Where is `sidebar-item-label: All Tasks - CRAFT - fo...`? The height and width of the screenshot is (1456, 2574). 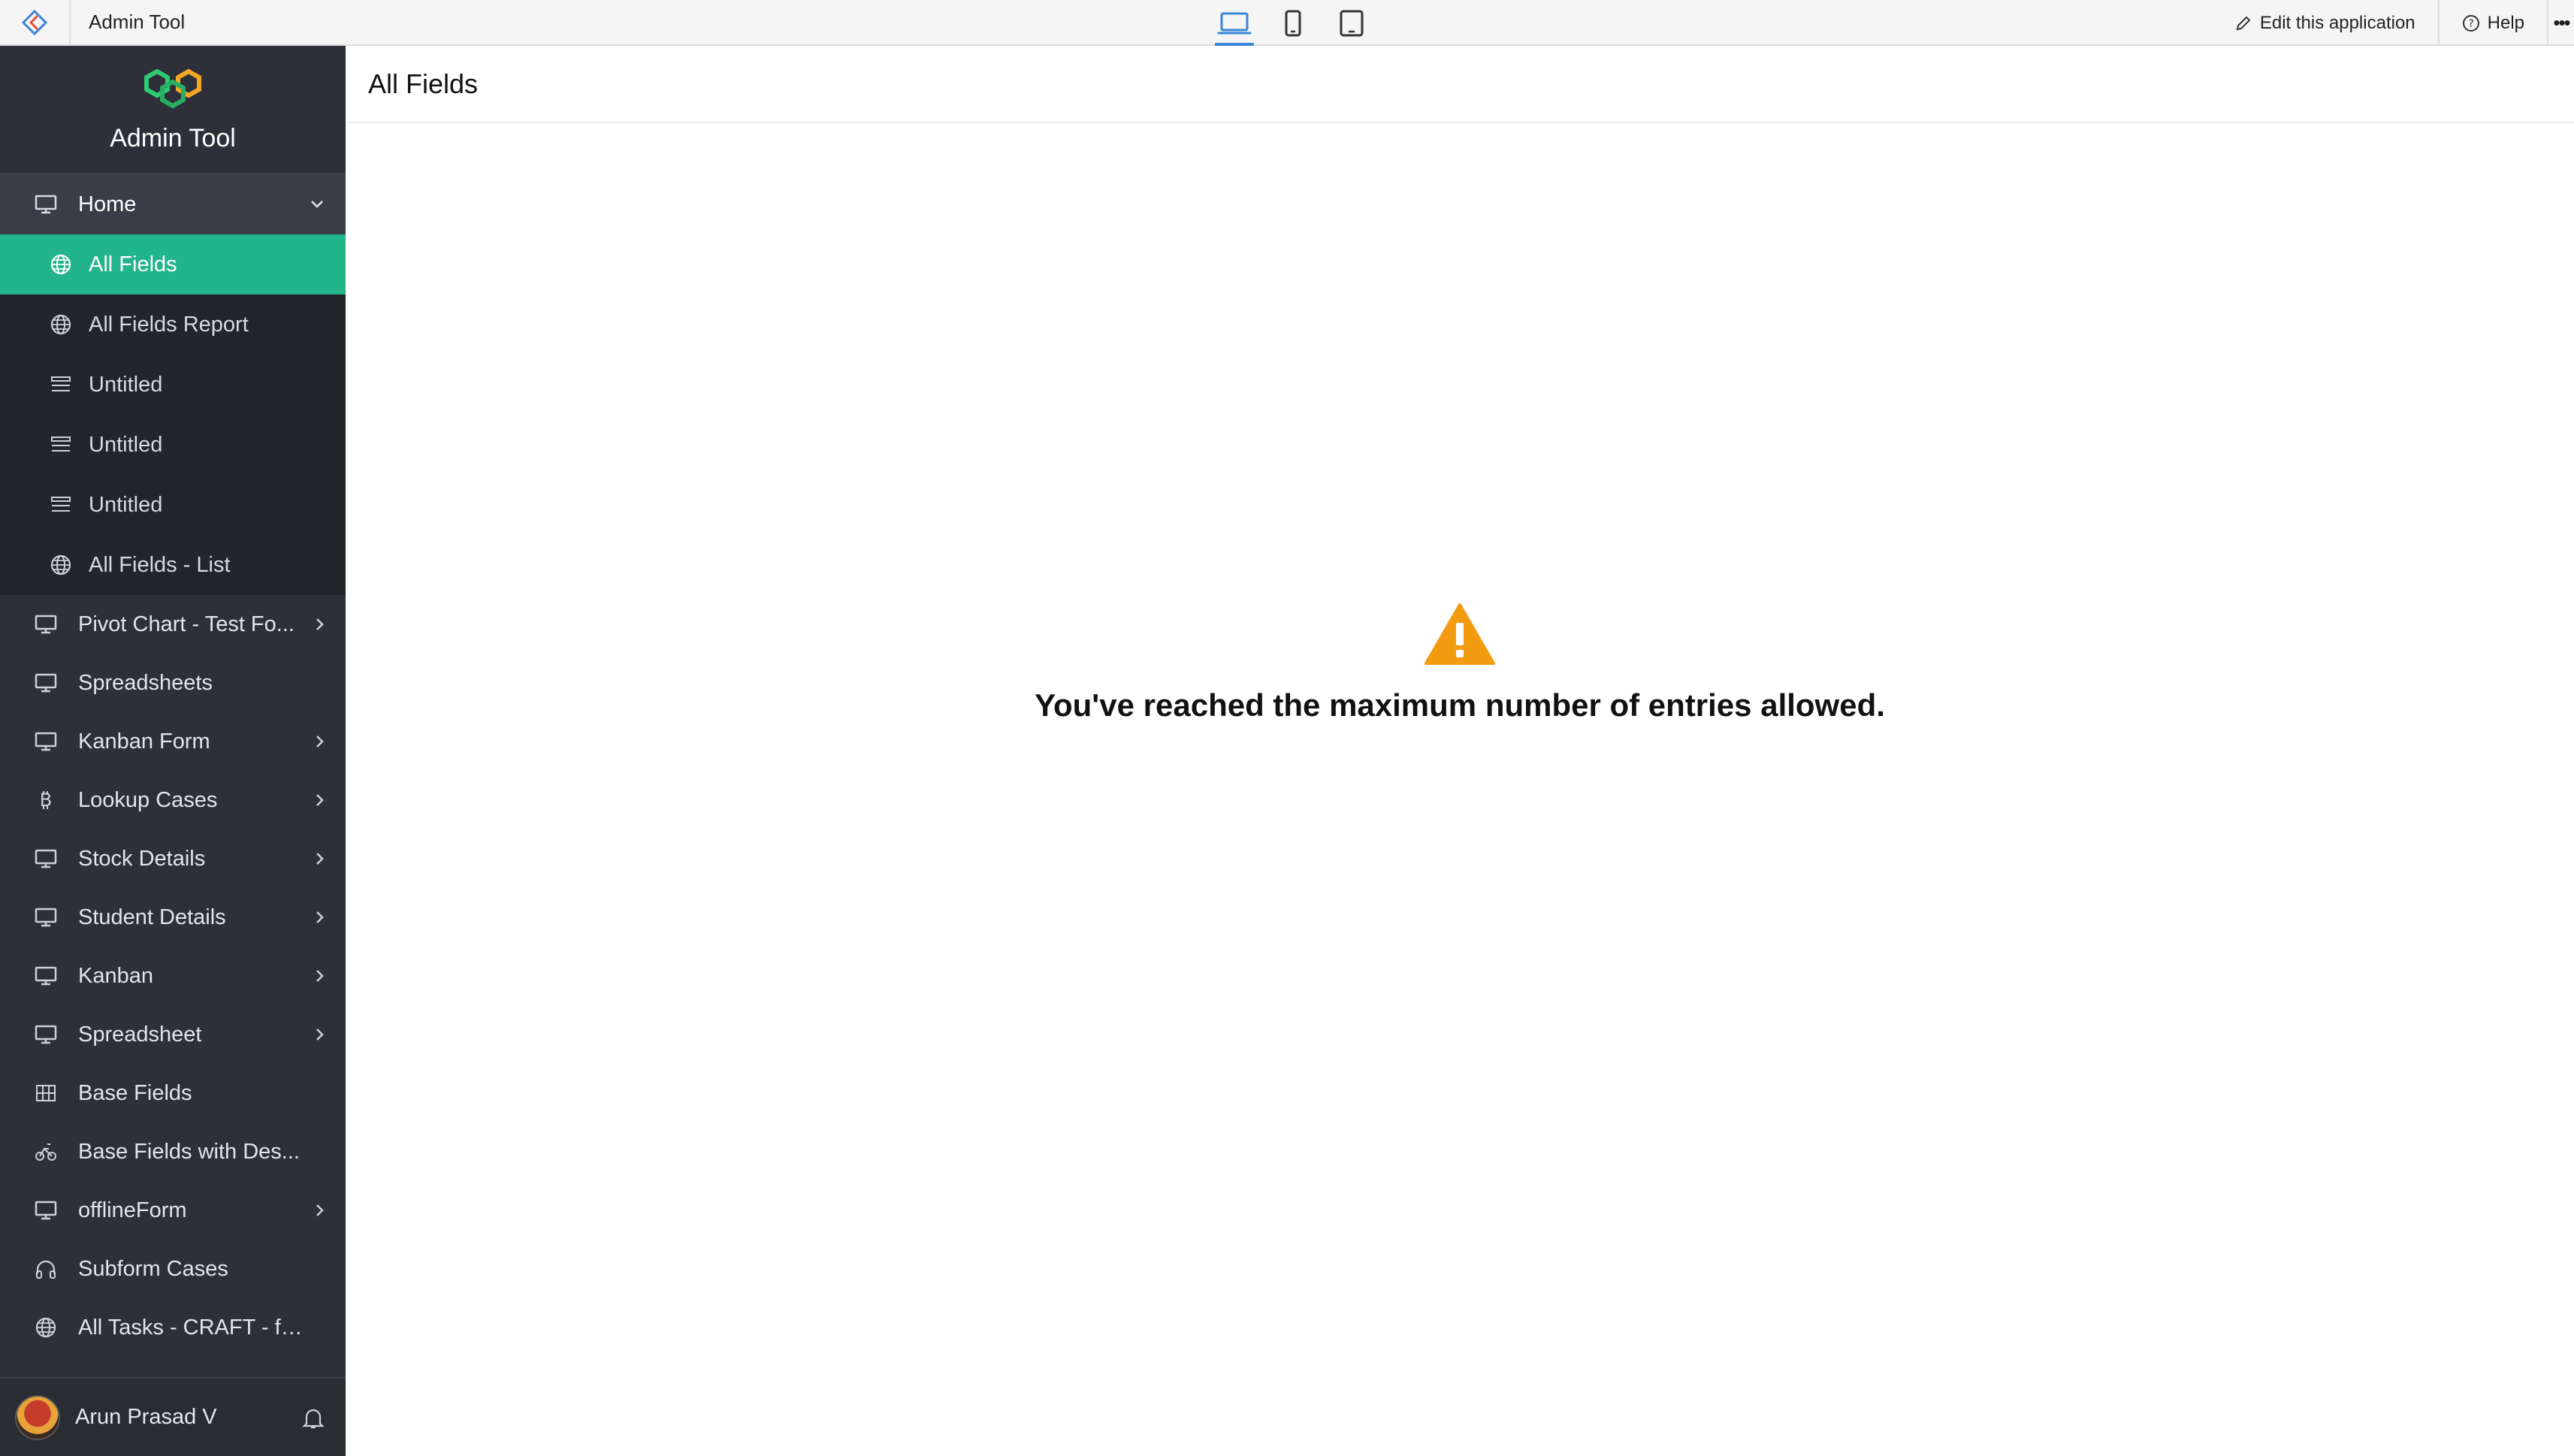
sidebar-item-label: All Tasks - CRAFT - fo... is located at coordinates (191, 1327).